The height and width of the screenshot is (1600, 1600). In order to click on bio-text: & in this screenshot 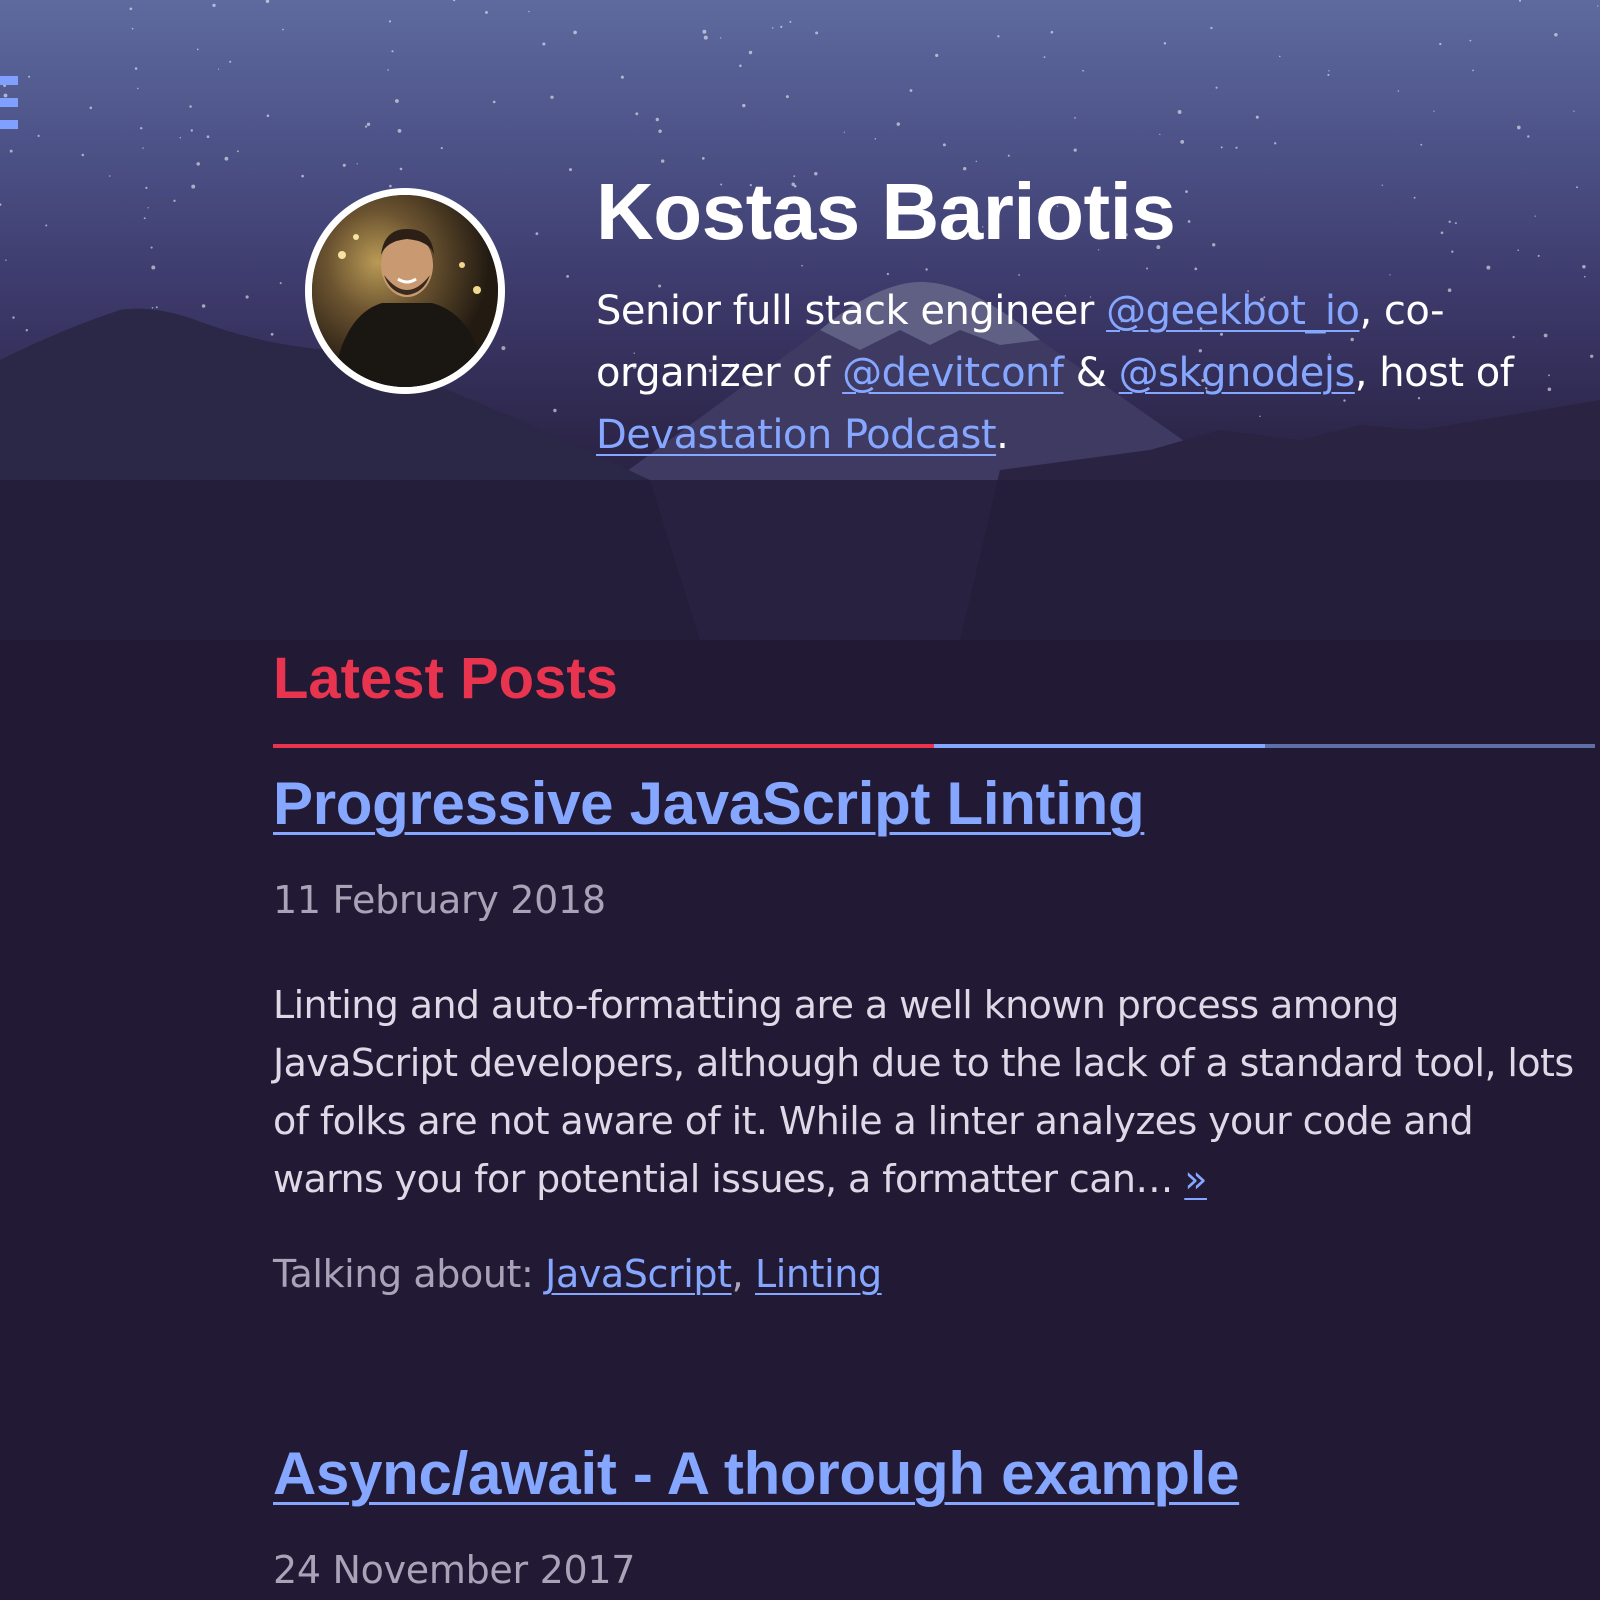, I will do `click(1091, 373)`.